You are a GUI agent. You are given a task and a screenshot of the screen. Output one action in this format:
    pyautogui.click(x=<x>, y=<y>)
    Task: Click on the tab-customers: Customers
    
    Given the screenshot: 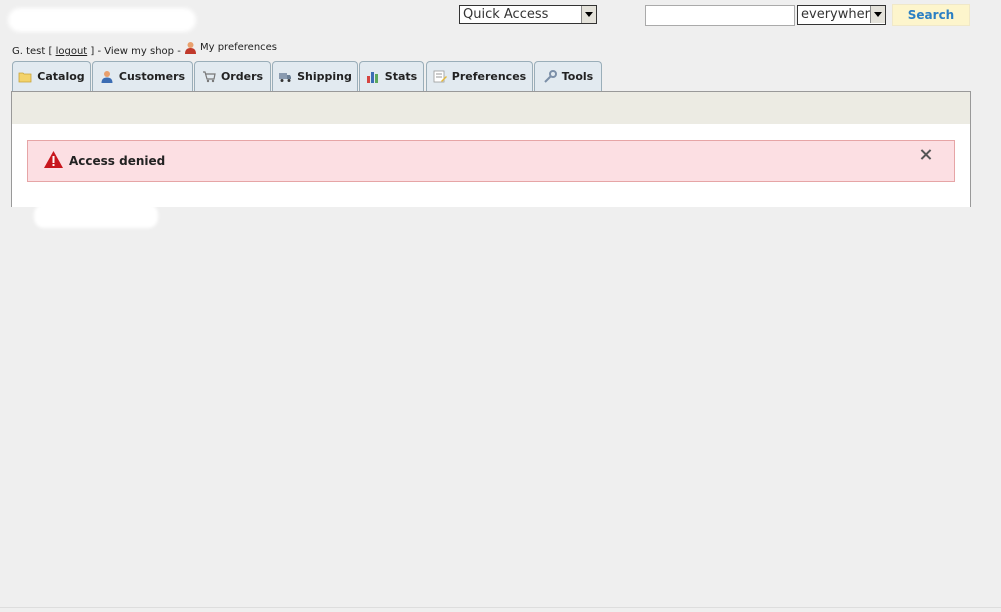 What is the action you would take?
    pyautogui.click(x=142, y=76)
    